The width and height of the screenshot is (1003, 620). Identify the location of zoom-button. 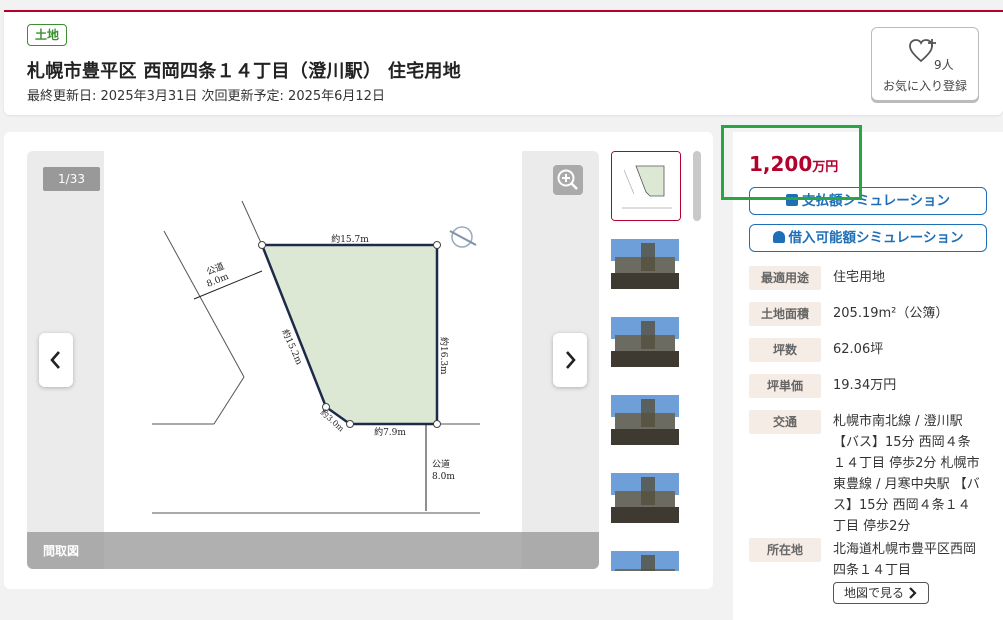
(568, 180).